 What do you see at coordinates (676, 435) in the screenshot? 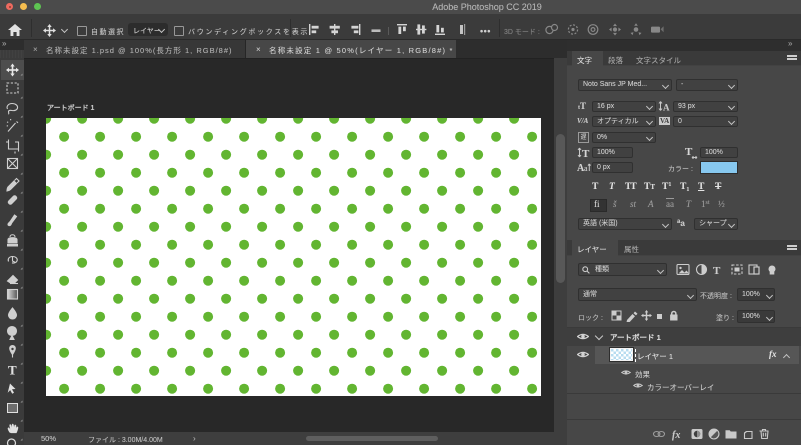
I see `svg-text: fx` at bounding box center [676, 435].